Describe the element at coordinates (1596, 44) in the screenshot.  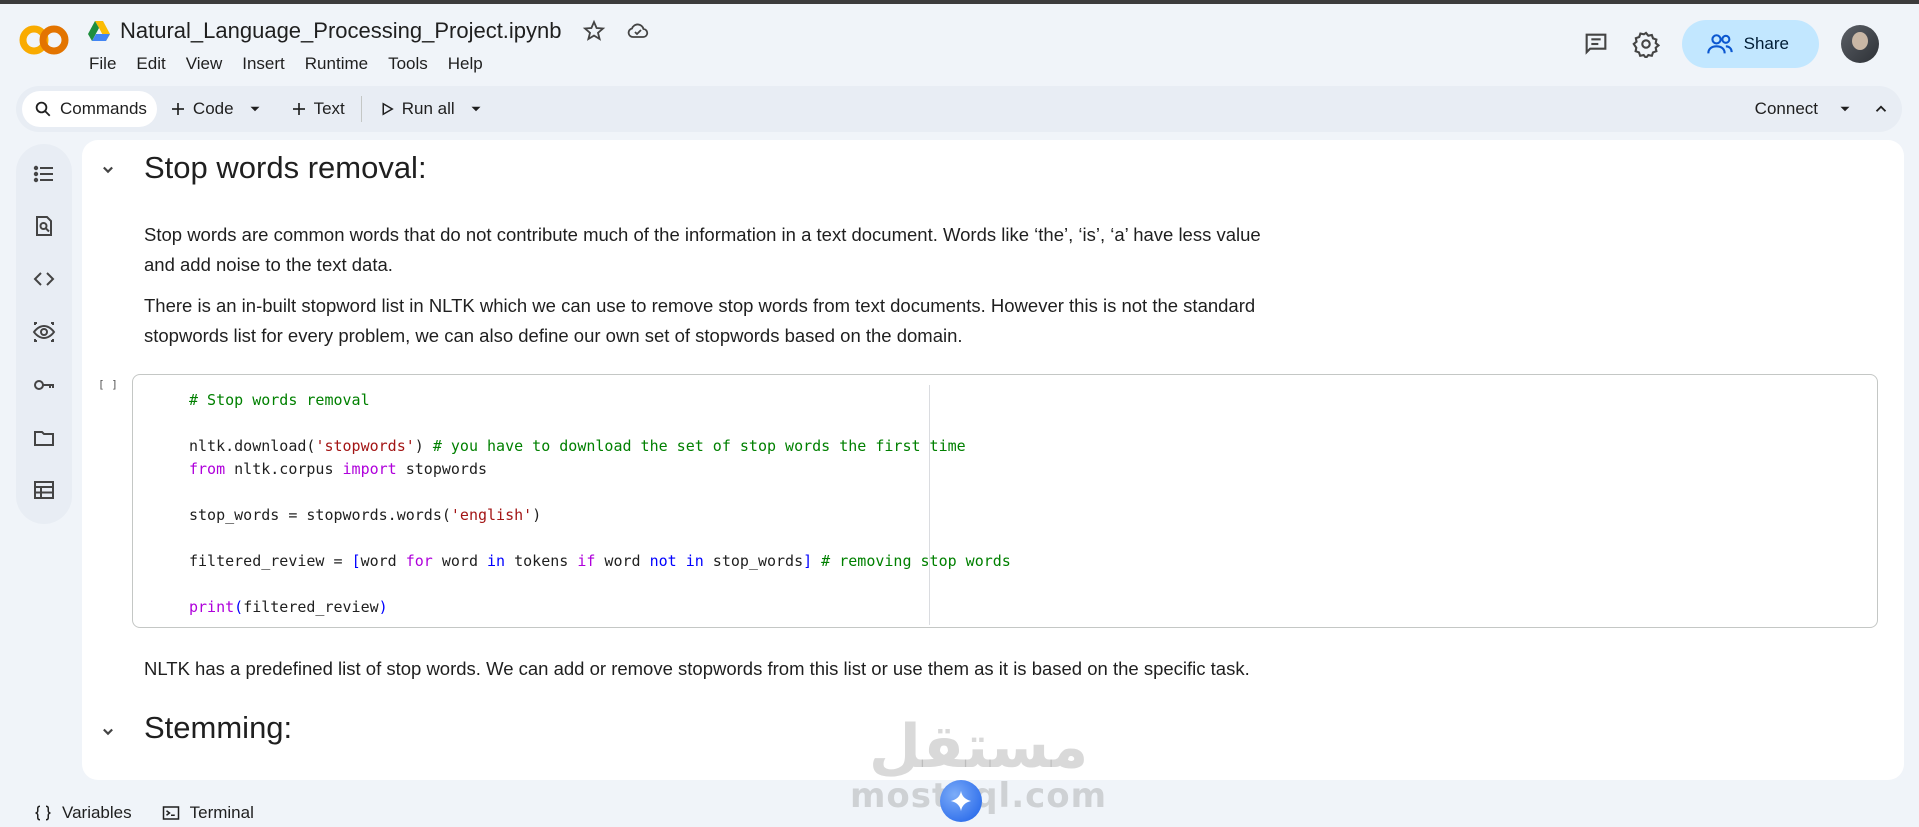
I see `comment-icon` at that location.